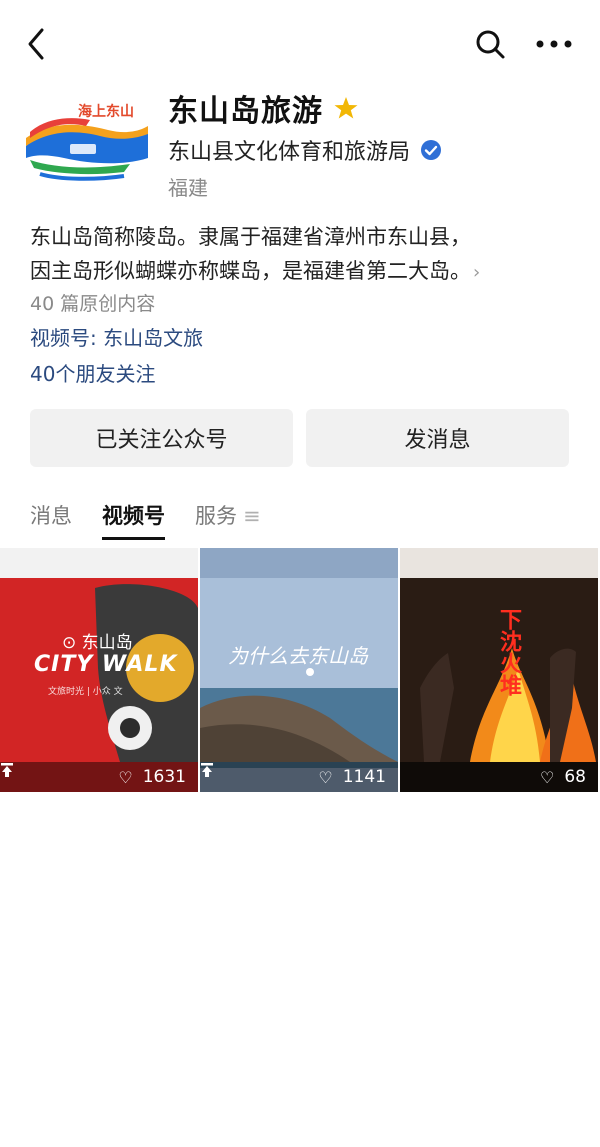  I want to click on tab-messages: 消息, so click(51, 520).